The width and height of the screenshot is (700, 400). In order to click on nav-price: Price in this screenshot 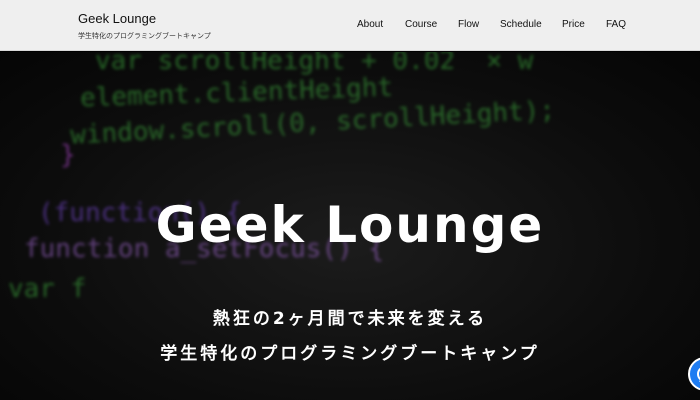, I will do `click(573, 24)`.